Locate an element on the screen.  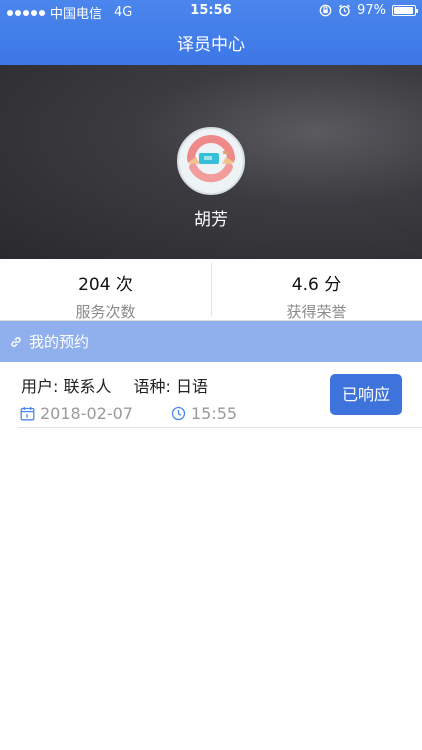
app-header: 中国电信 4G 15:56 97% 译员中心 is located at coordinates (211, 32).